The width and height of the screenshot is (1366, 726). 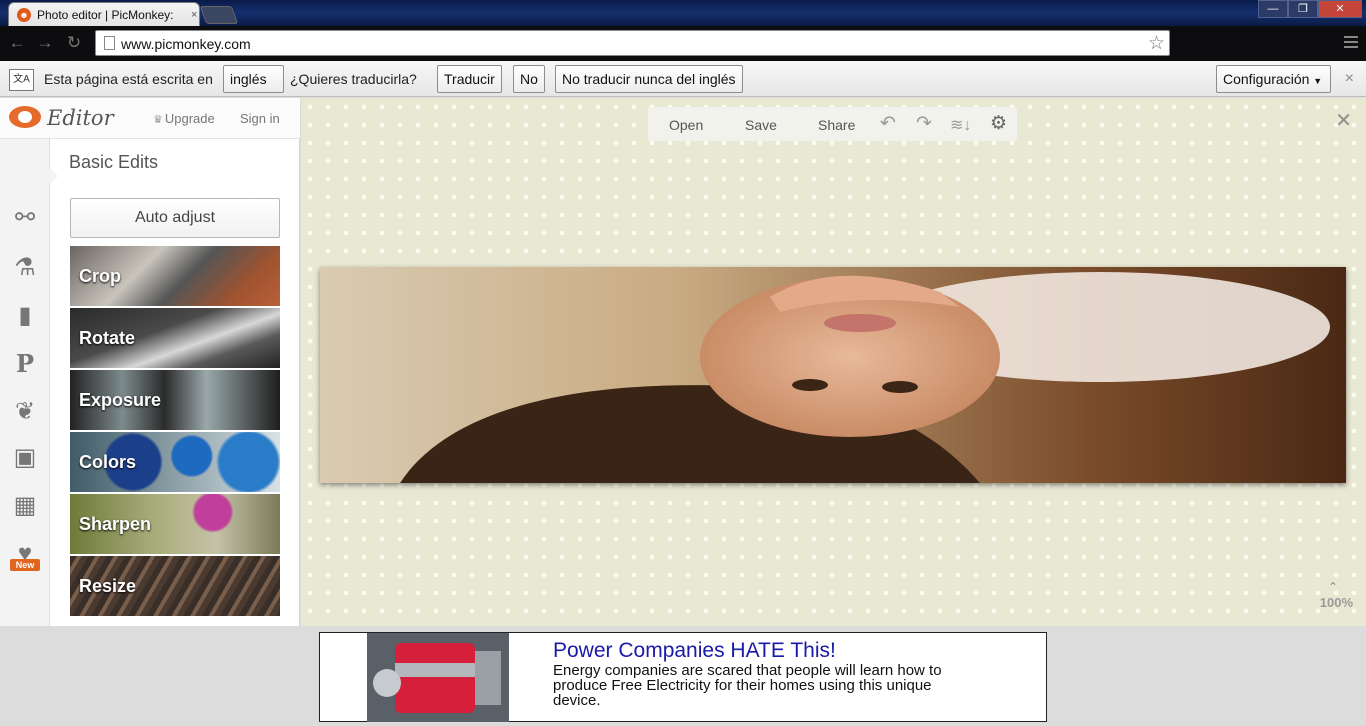 I want to click on redo-icon: ↷, so click(x=924, y=123).